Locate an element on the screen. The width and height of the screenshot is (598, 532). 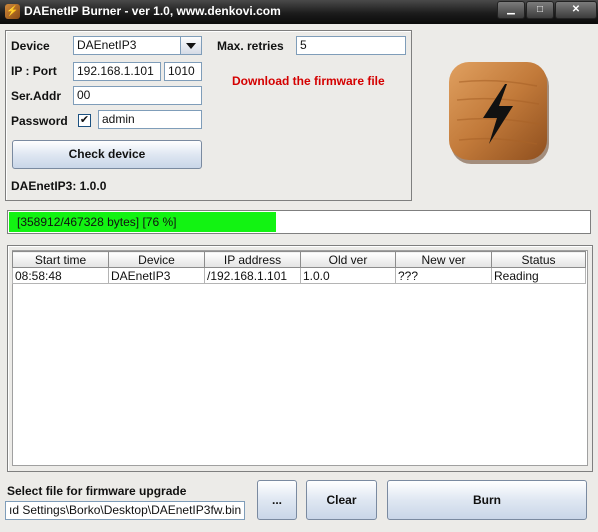
max-retries-label: Max. retries is located at coordinates (250, 46).